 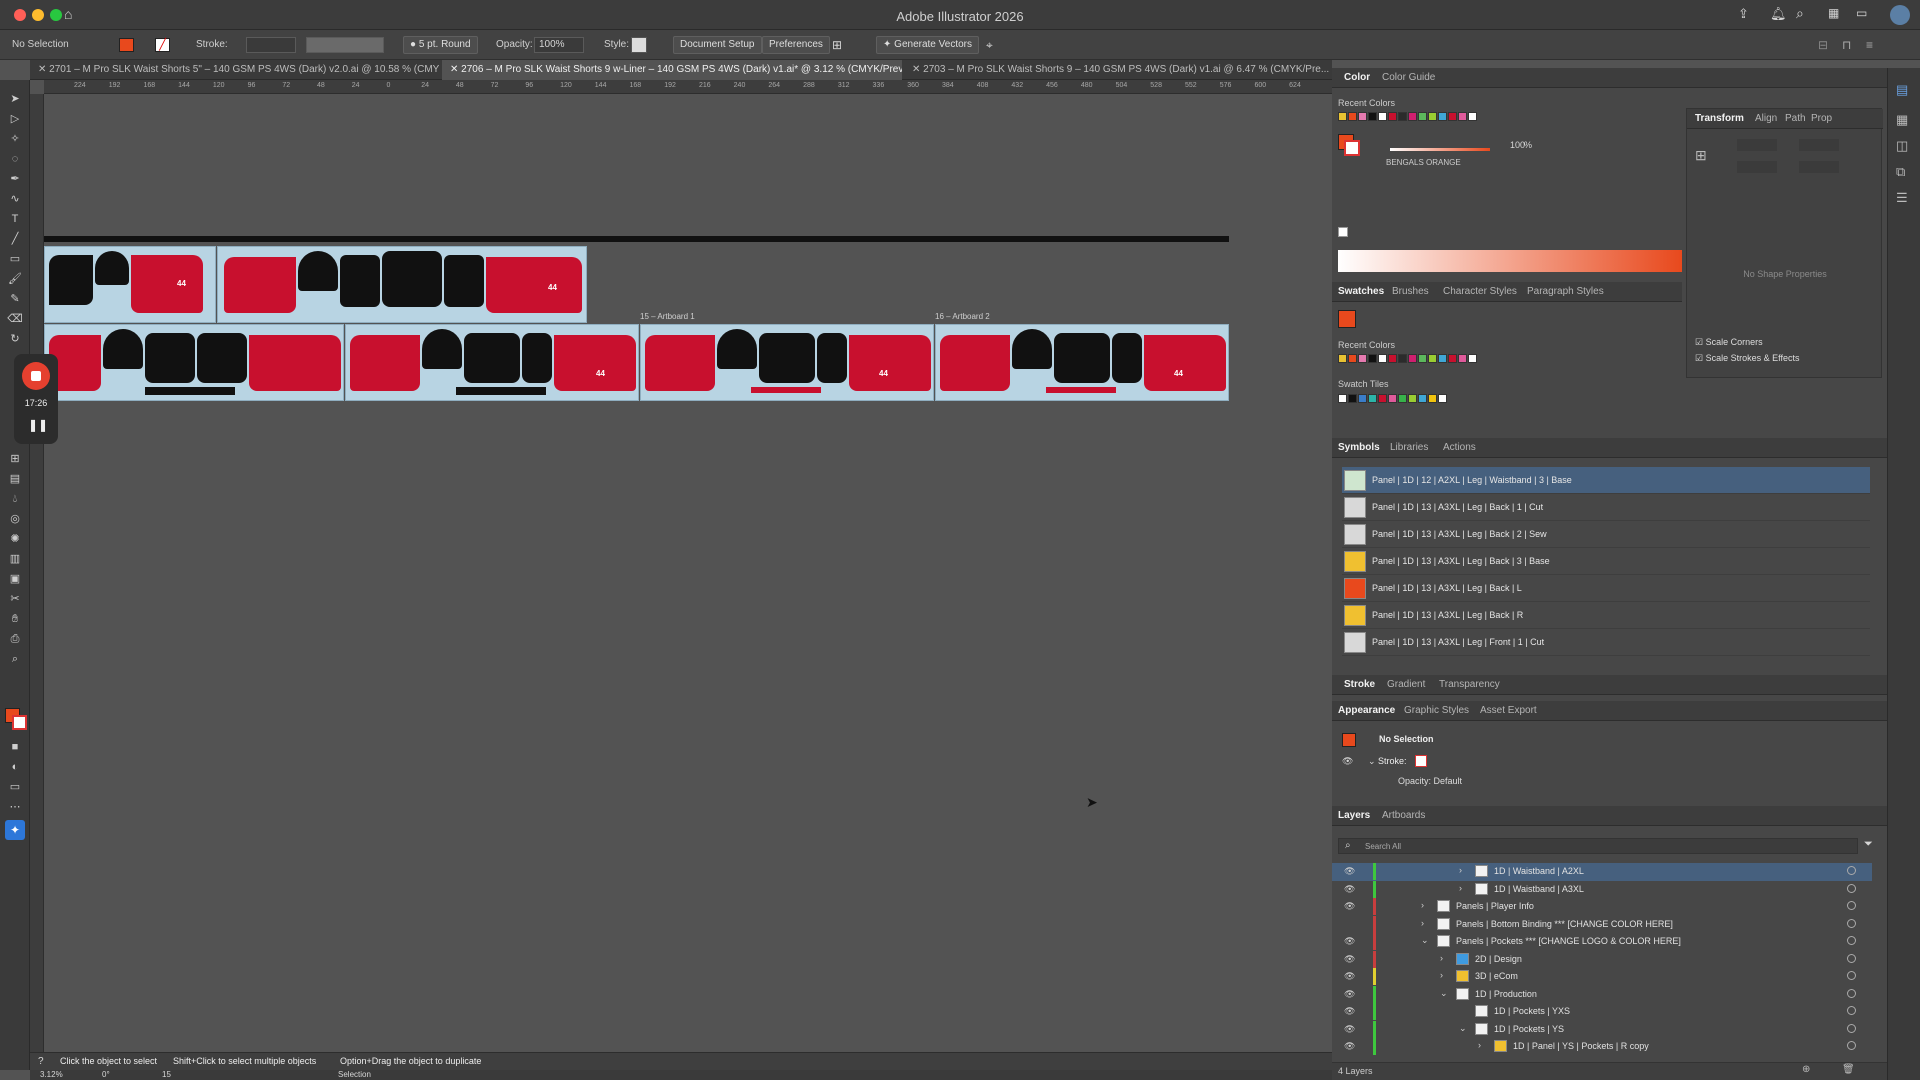 What do you see at coordinates (15, 219) in the screenshot?
I see `type-tool-icon: T` at bounding box center [15, 219].